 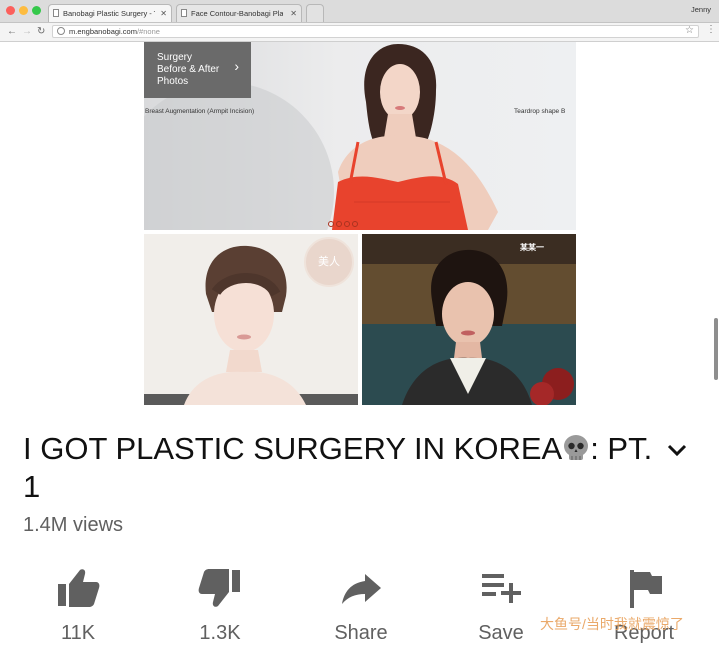 I want to click on dislike-button: 1.3K, so click(x=220, y=602).